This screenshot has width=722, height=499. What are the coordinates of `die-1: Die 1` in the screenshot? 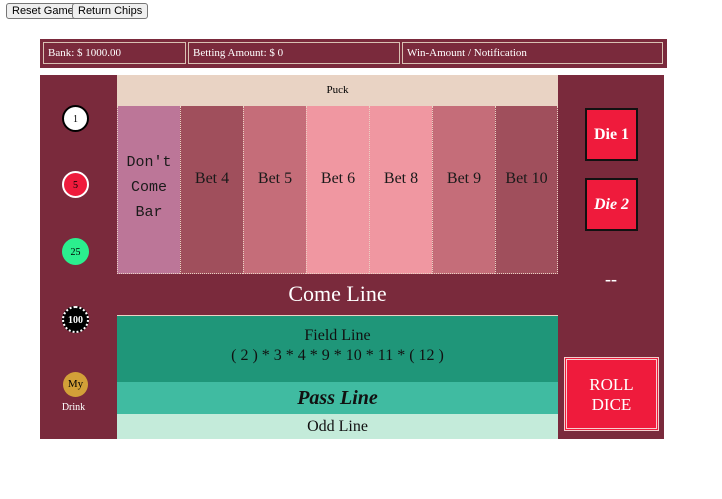 It's located at (611, 134).